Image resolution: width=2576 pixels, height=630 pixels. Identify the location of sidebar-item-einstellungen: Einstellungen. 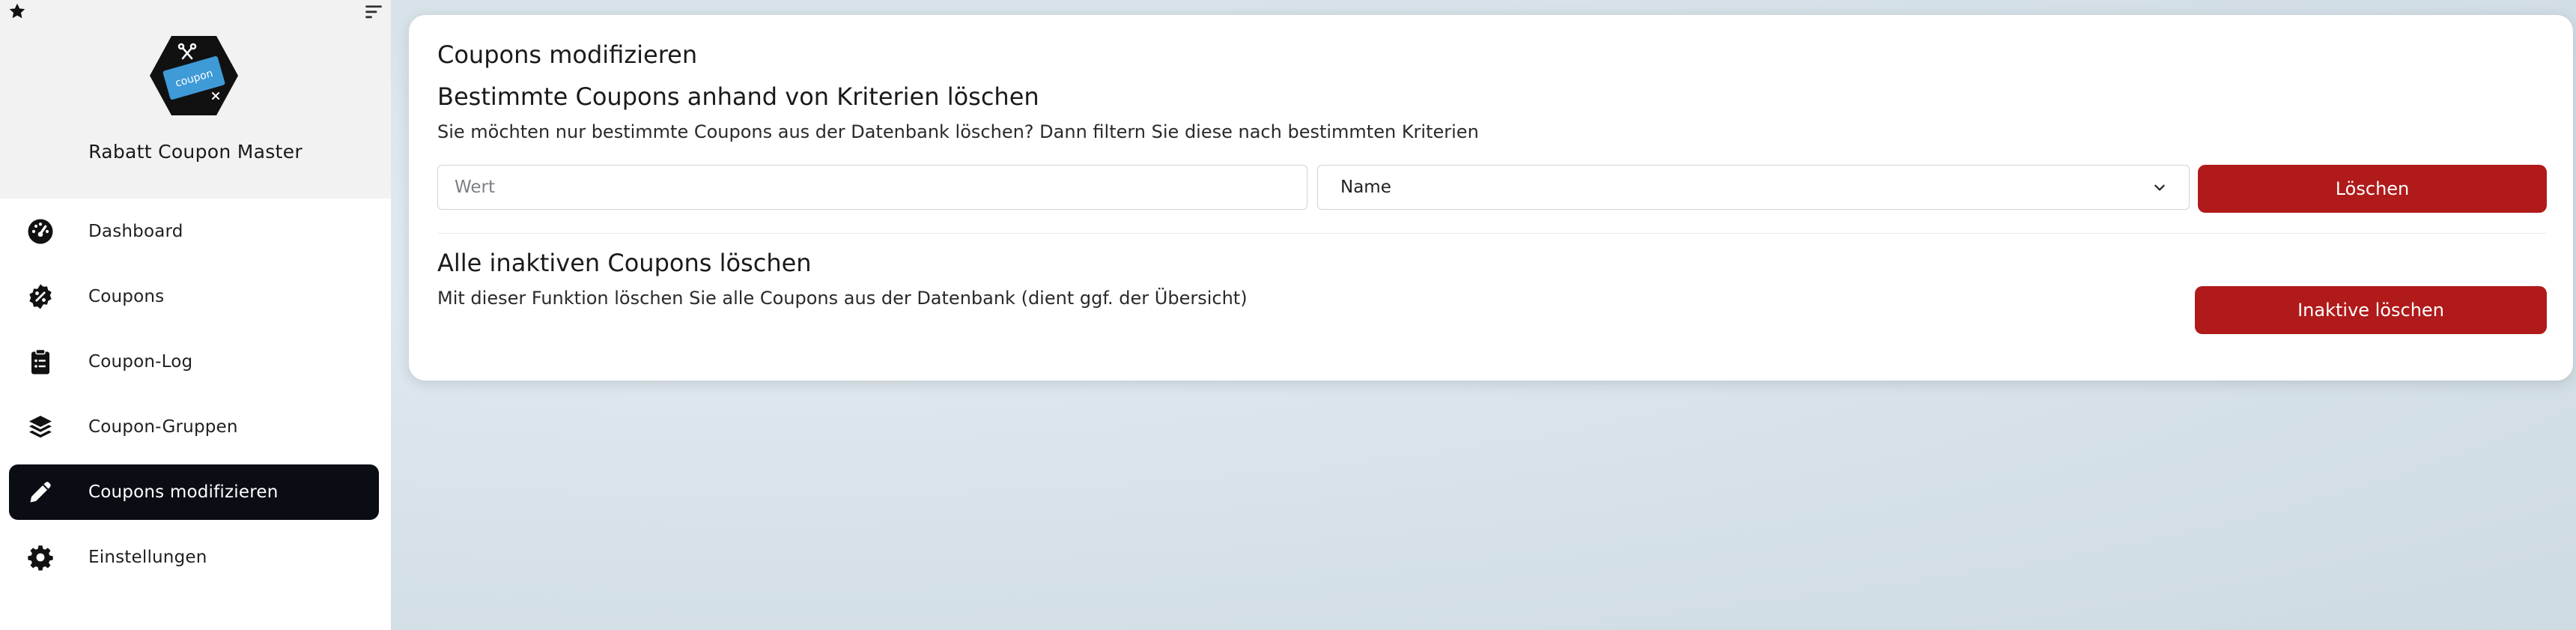
(194, 557).